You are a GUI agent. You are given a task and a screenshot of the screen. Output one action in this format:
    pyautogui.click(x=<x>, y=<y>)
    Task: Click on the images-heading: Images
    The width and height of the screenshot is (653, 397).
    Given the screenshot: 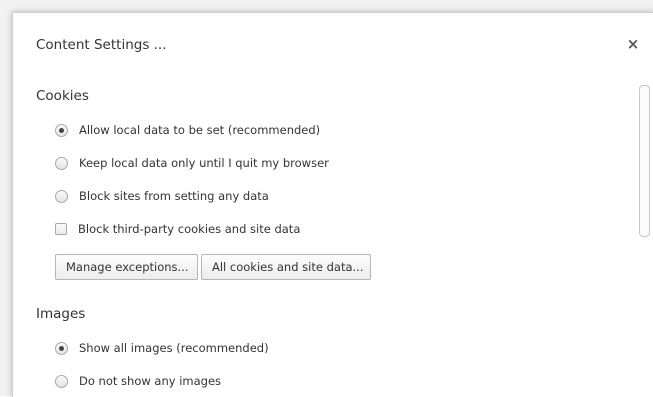 What is the action you would take?
    pyautogui.click(x=61, y=314)
    